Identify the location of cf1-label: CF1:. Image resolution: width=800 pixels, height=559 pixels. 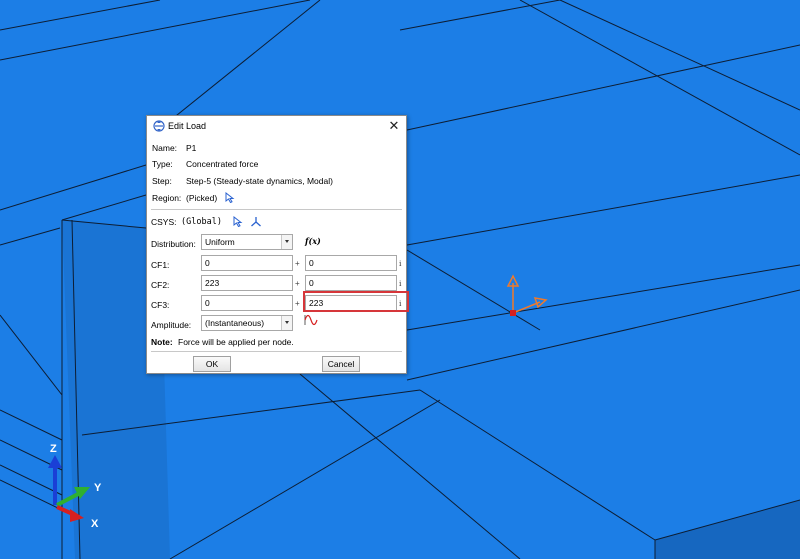
(160, 265).